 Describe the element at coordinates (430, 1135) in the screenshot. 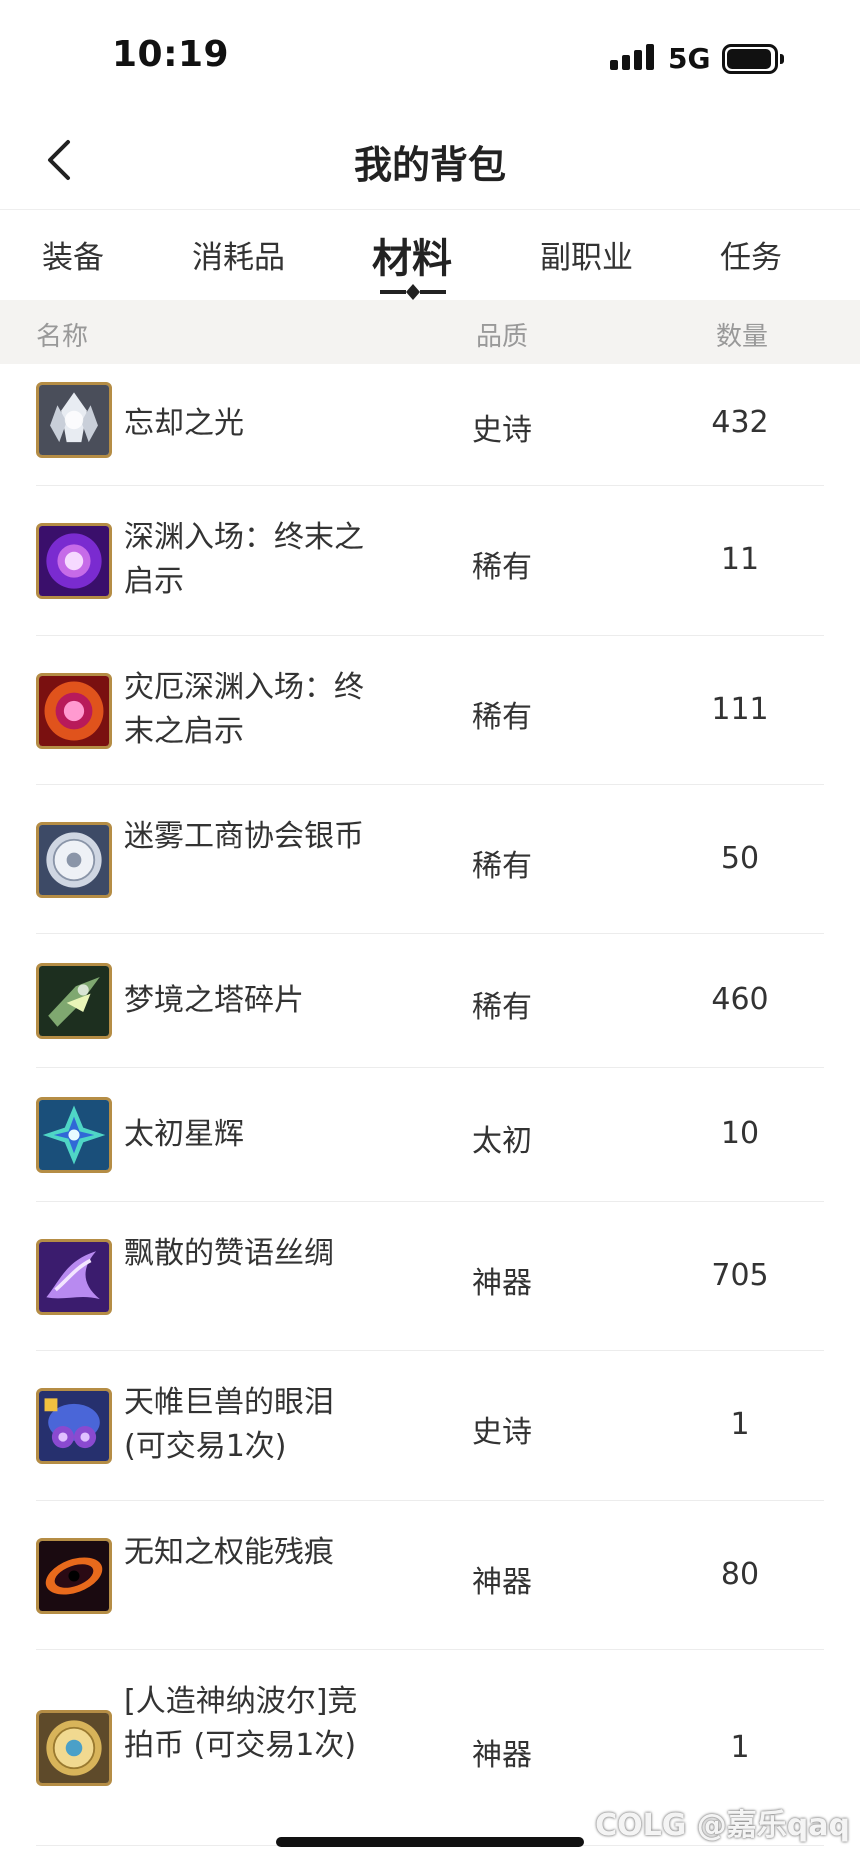

I see `table-row: 太初星辉 太初 10` at that location.